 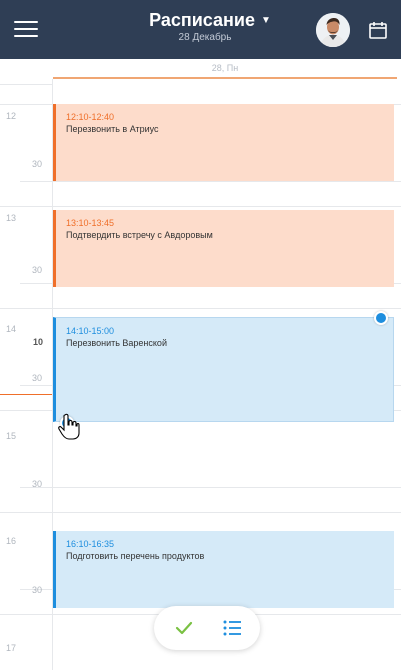 What do you see at coordinates (205, 37) in the screenshot?
I see `page-subtitle: 28 Декабрь` at bounding box center [205, 37].